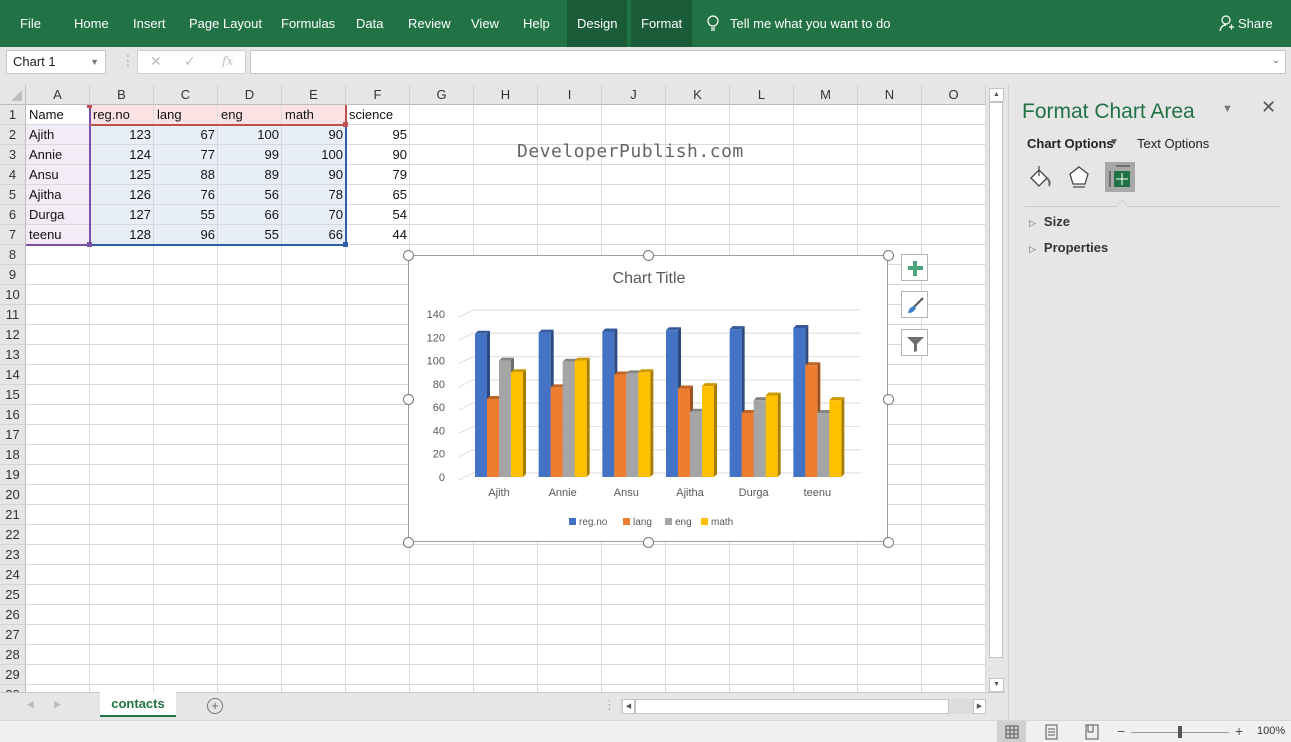  I want to click on row-header: 13, so click(13, 355).